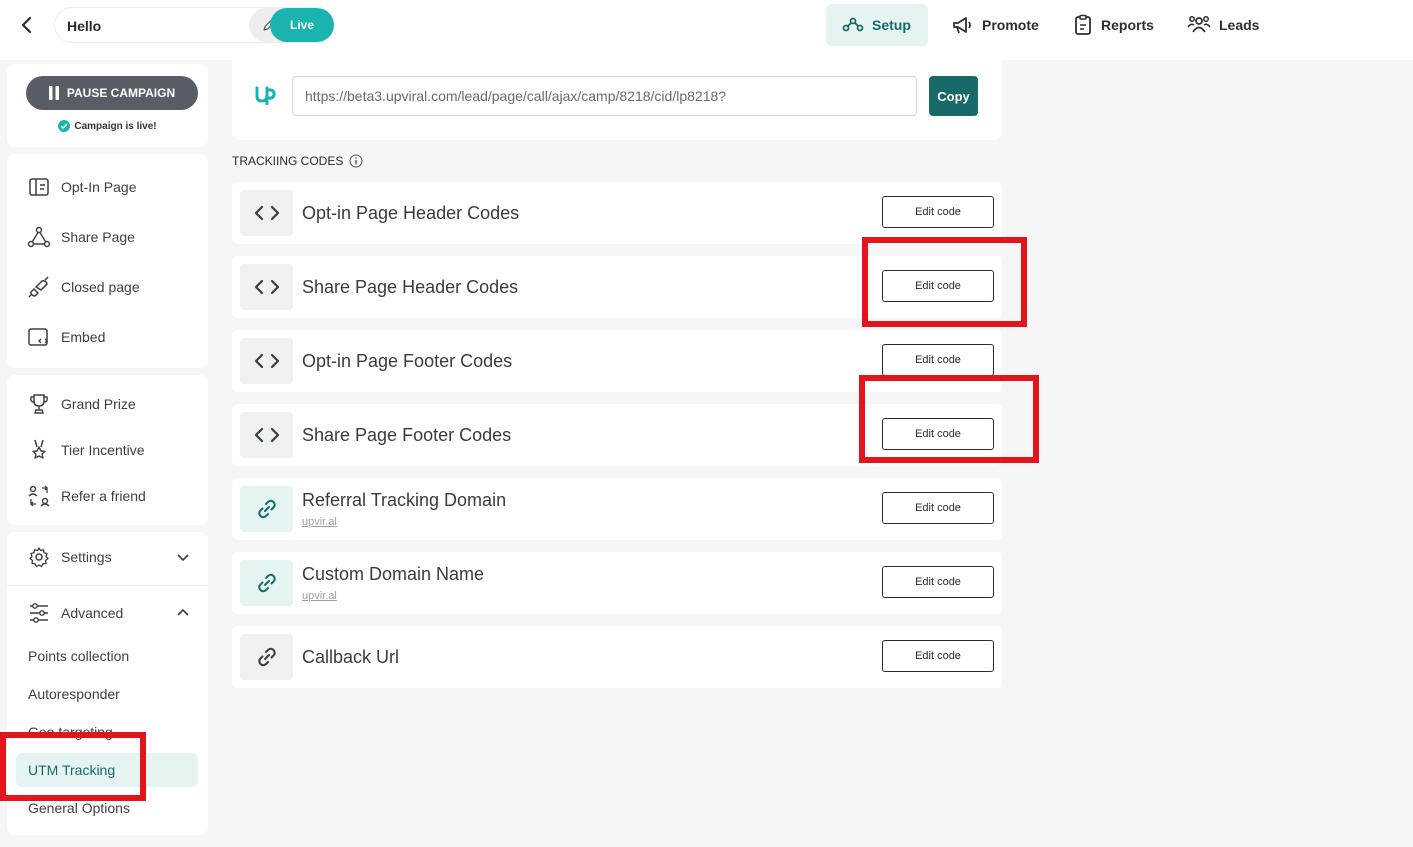  I want to click on campaign-live-text: Campaign is live!, so click(115, 126).